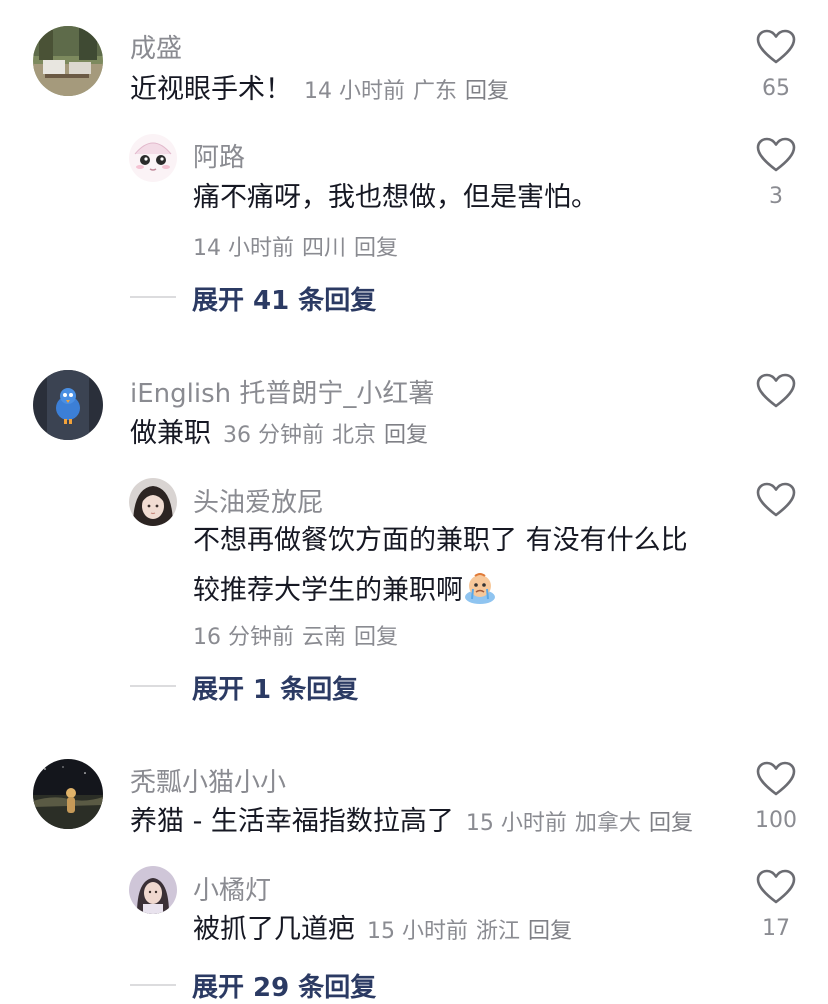  Describe the element at coordinates (607, 823) in the screenshot. I see `comment-location: 加拿大` at that location.